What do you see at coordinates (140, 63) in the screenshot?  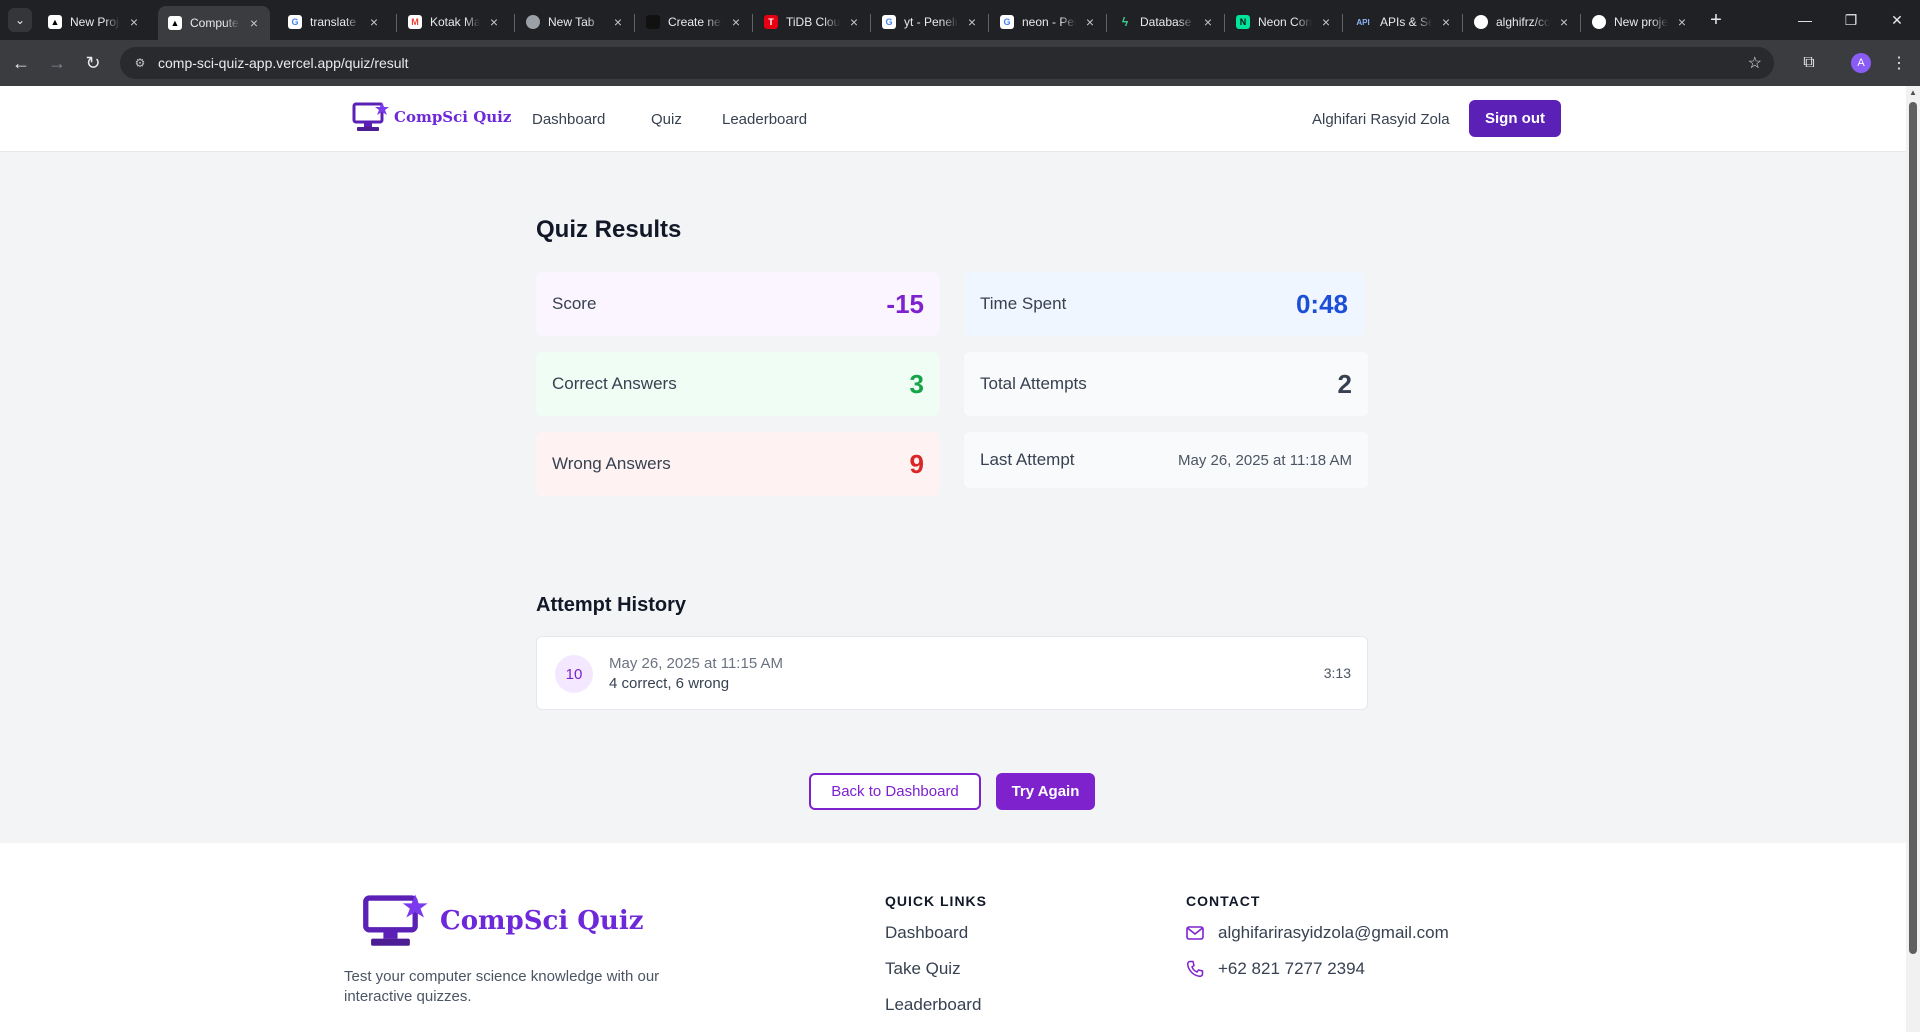 I see `site-info-icon: ⚙` at bounding box center [140, 63].